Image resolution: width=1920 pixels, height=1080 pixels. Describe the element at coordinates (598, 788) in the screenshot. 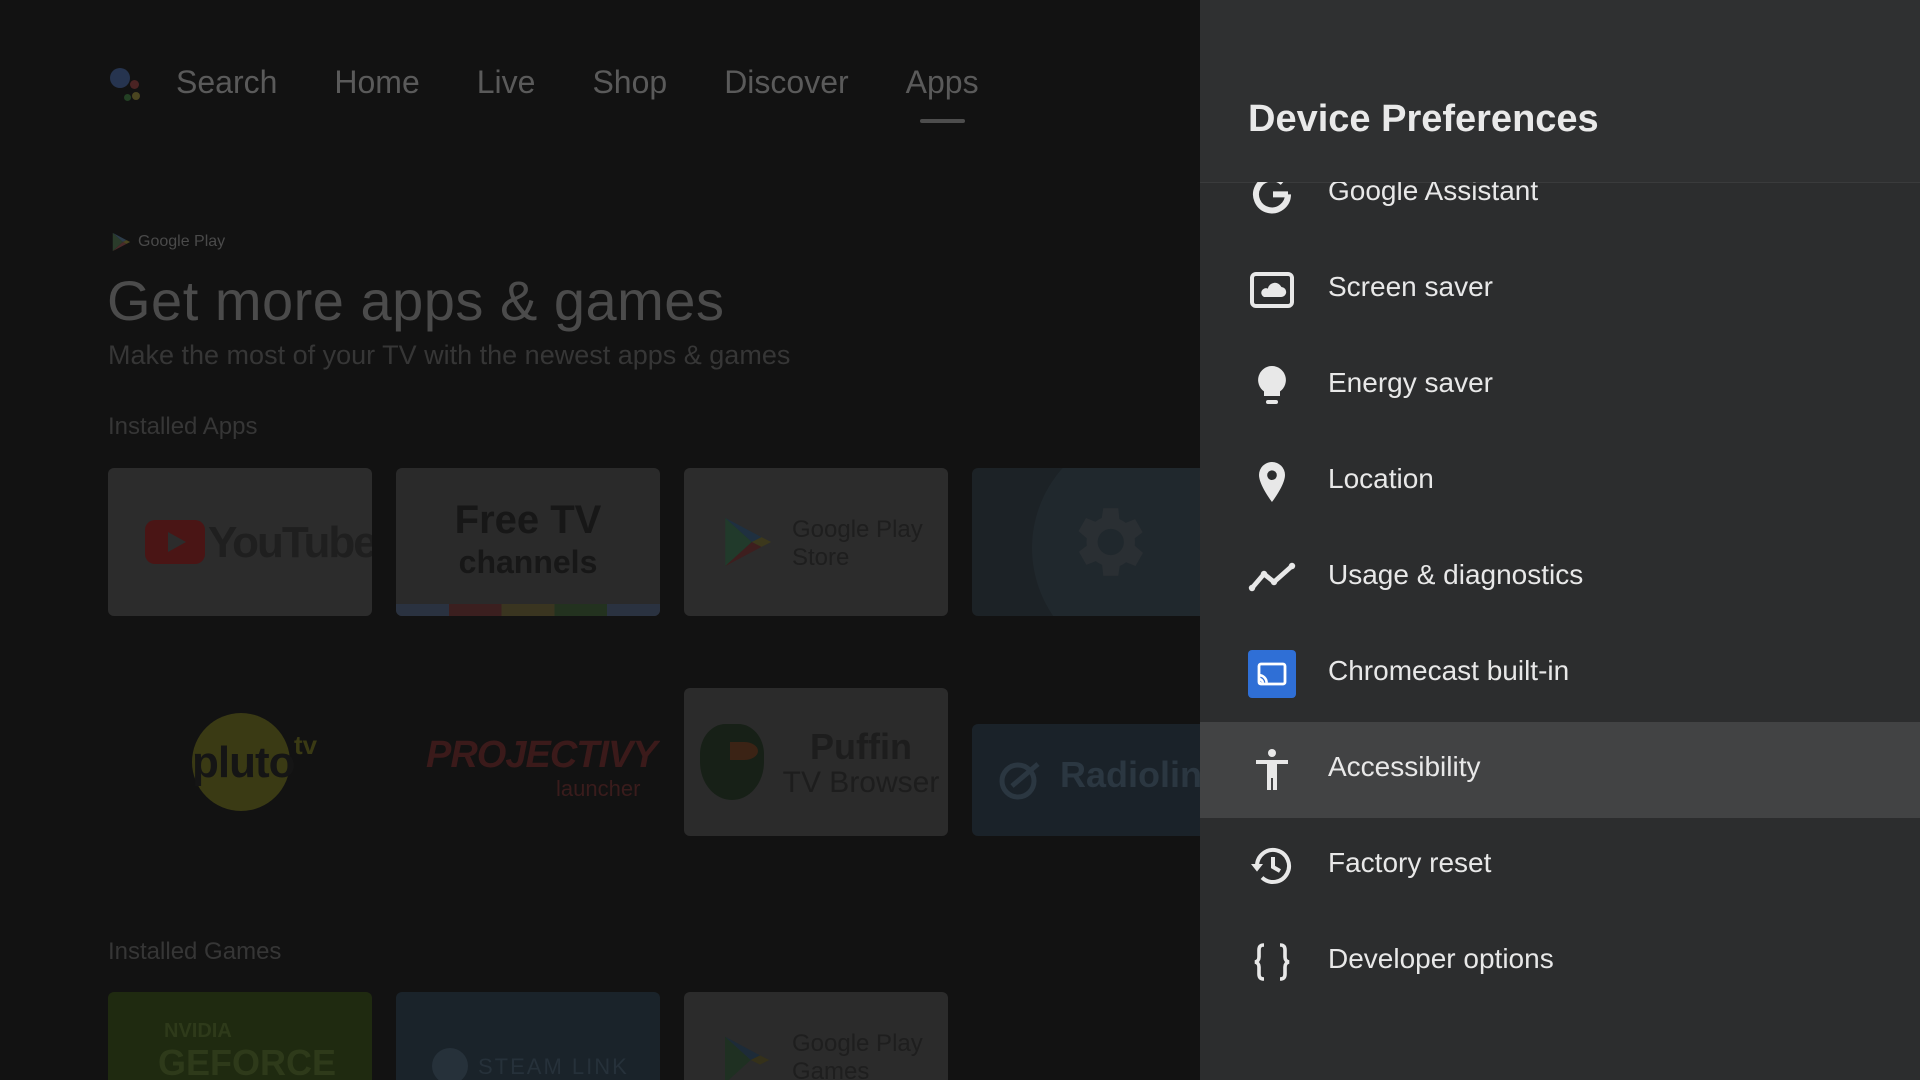

I see `projectivy-suffix: launcher` at that location.